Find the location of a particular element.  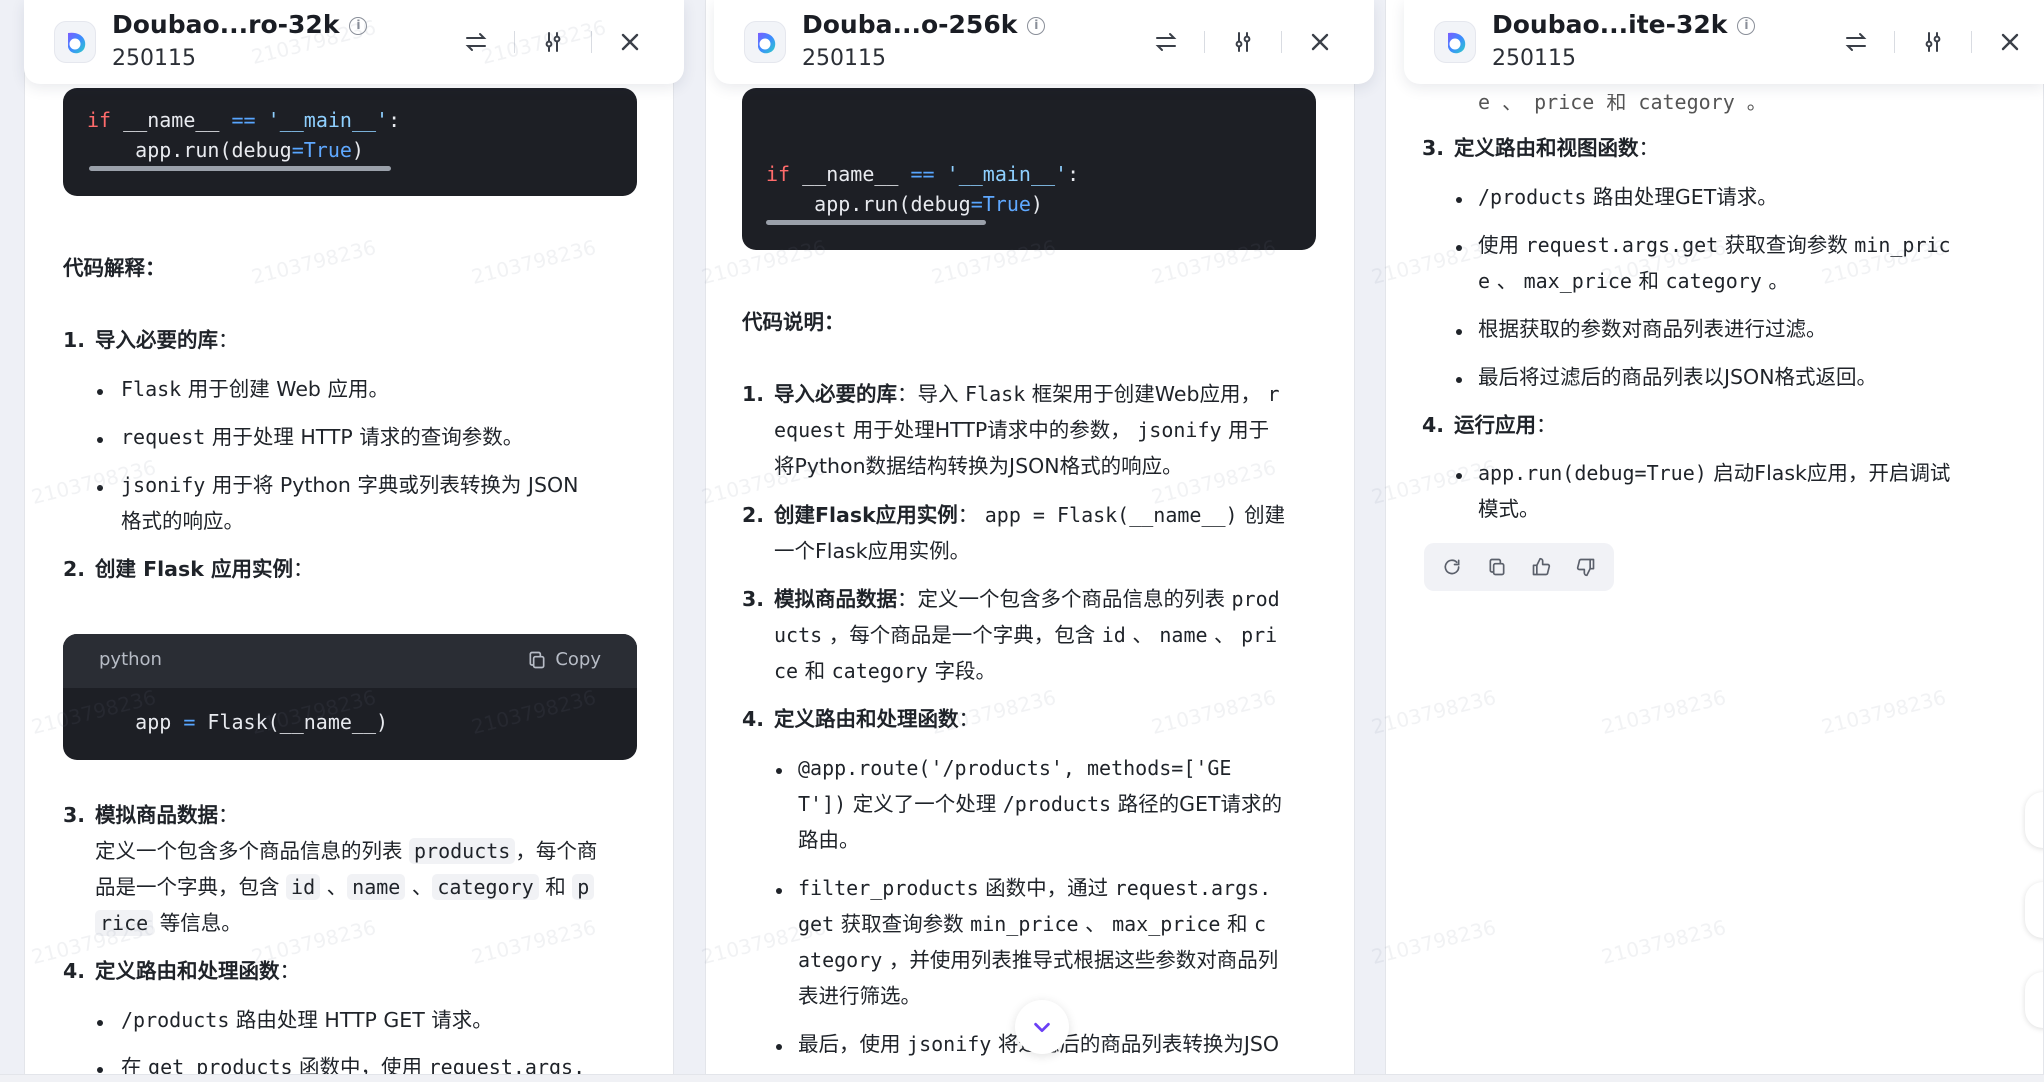

code-block-app-init: python Copy app = Flask(__name__) is located at coordinates (350, 697).